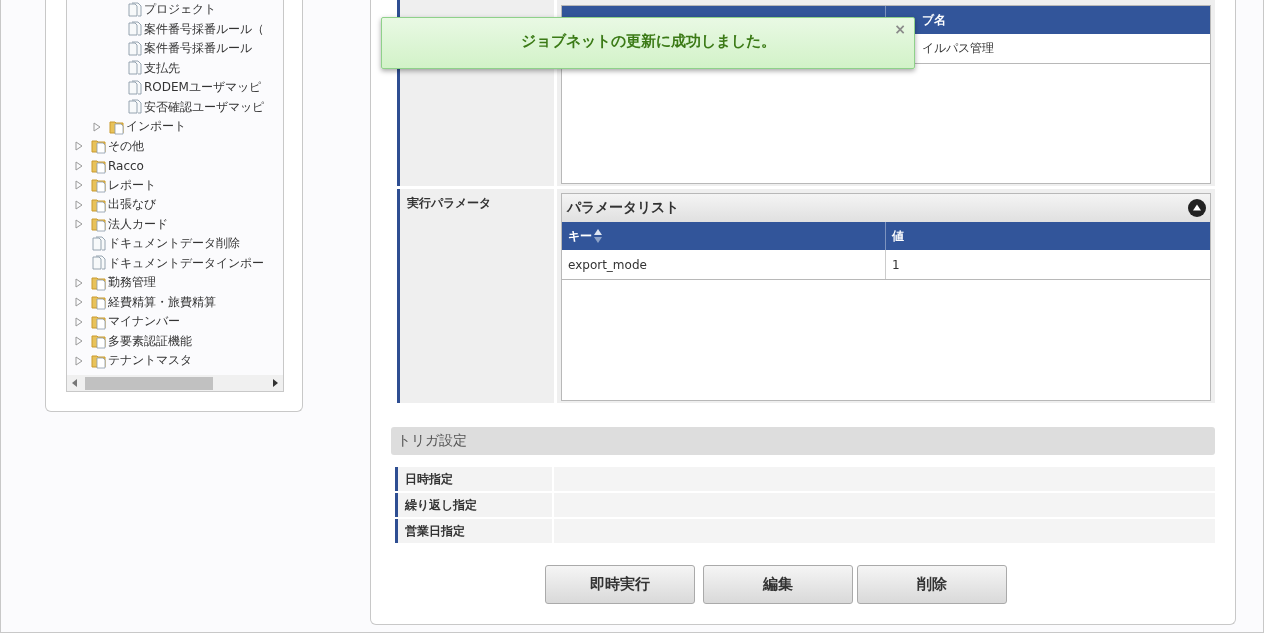 Image resolution: width=1264 pixels, height=634 pixels. I want to click on tree-item: ドキュメントデータ削除, so click(174, 244).